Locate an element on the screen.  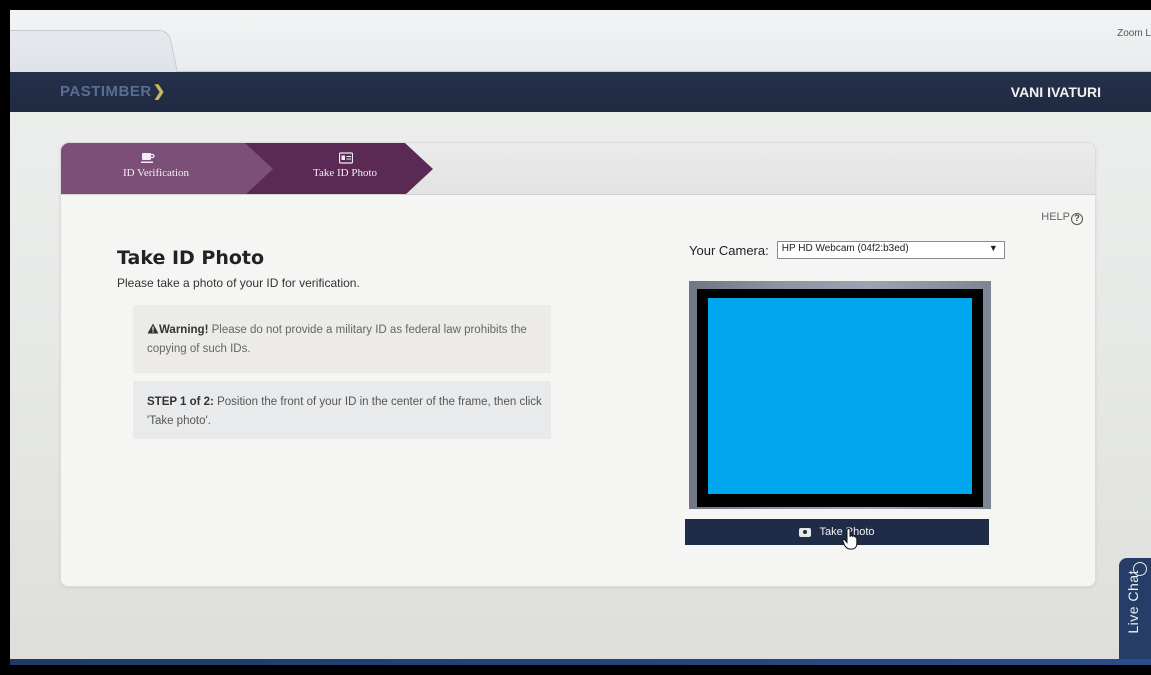
dropdown-arrow-icon: ▼ is located at coordinates (993, 248).